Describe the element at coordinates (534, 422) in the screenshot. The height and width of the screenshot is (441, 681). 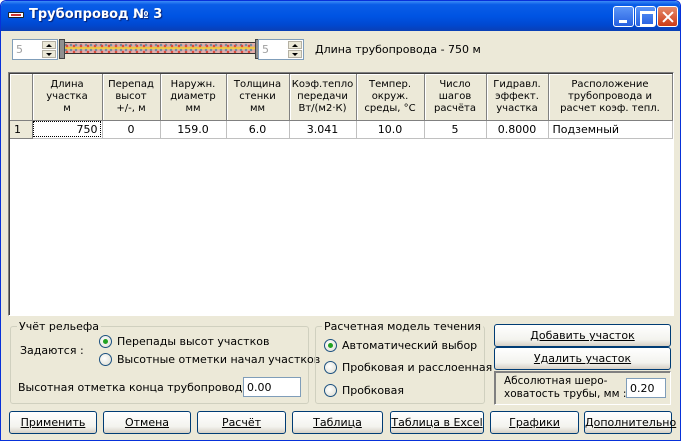
I see `graphs-button: Графики` at that location.